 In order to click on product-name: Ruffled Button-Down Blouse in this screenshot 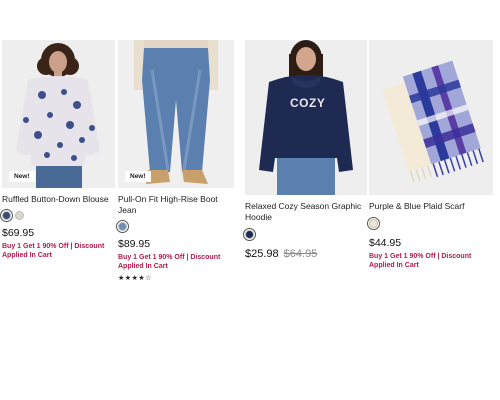, I will do `click(58, 199)`.